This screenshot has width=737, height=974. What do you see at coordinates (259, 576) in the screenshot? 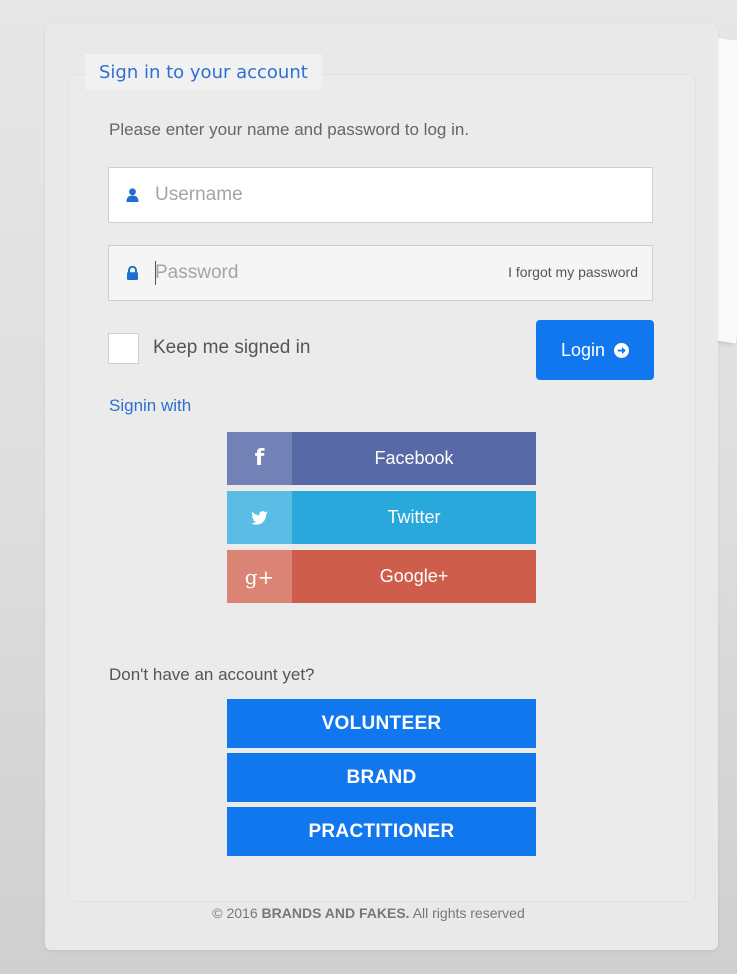
I see `google-plus-icon: g+` at bounding box center [259, 576].